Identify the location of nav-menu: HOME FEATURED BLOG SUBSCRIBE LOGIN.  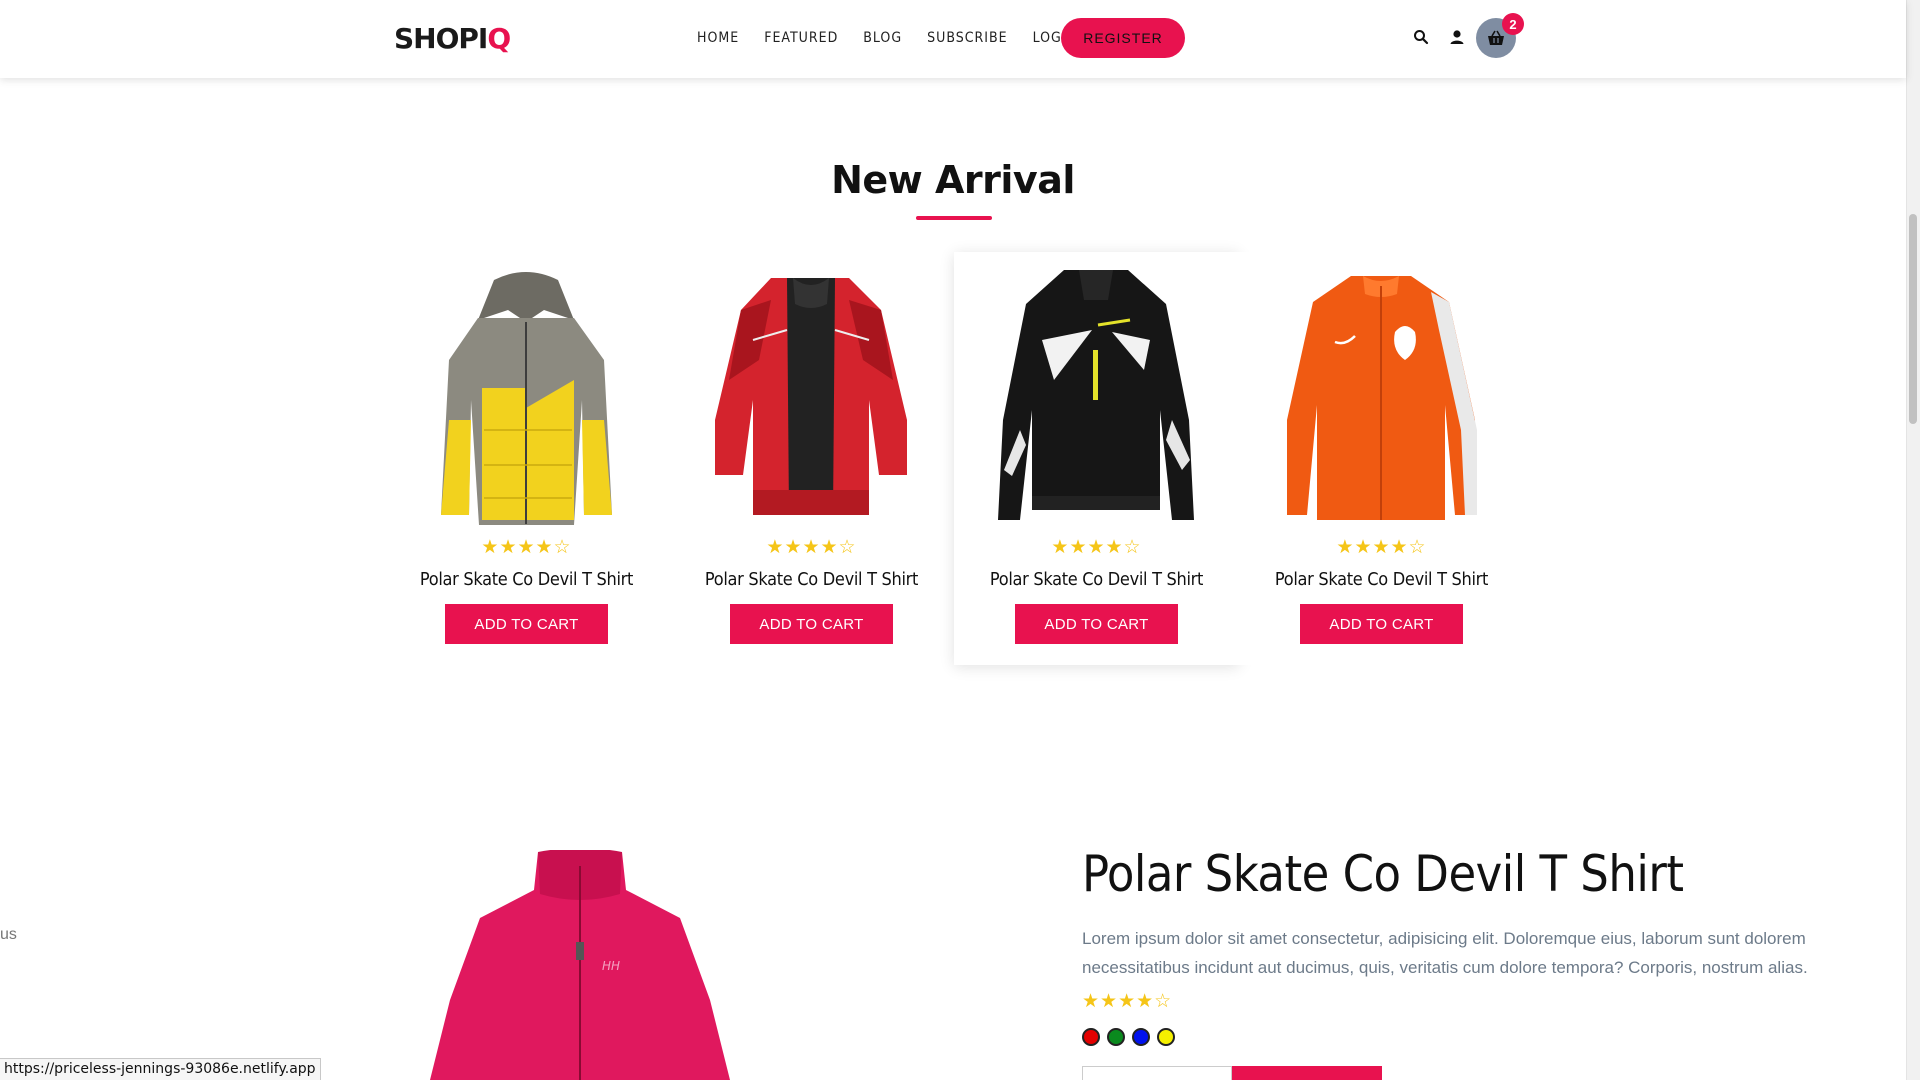
(899, 38).